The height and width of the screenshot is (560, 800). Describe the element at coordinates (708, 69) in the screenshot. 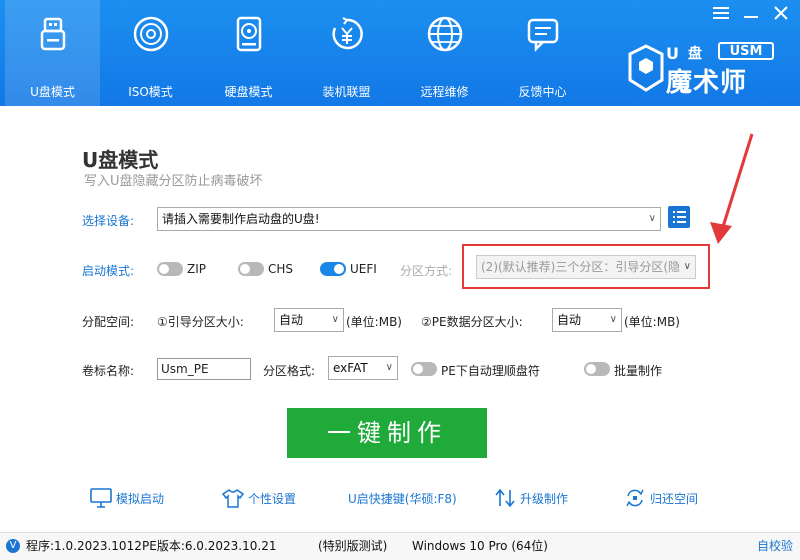

I see `brand-logo: U 盘 USM 魔术师` at that location.